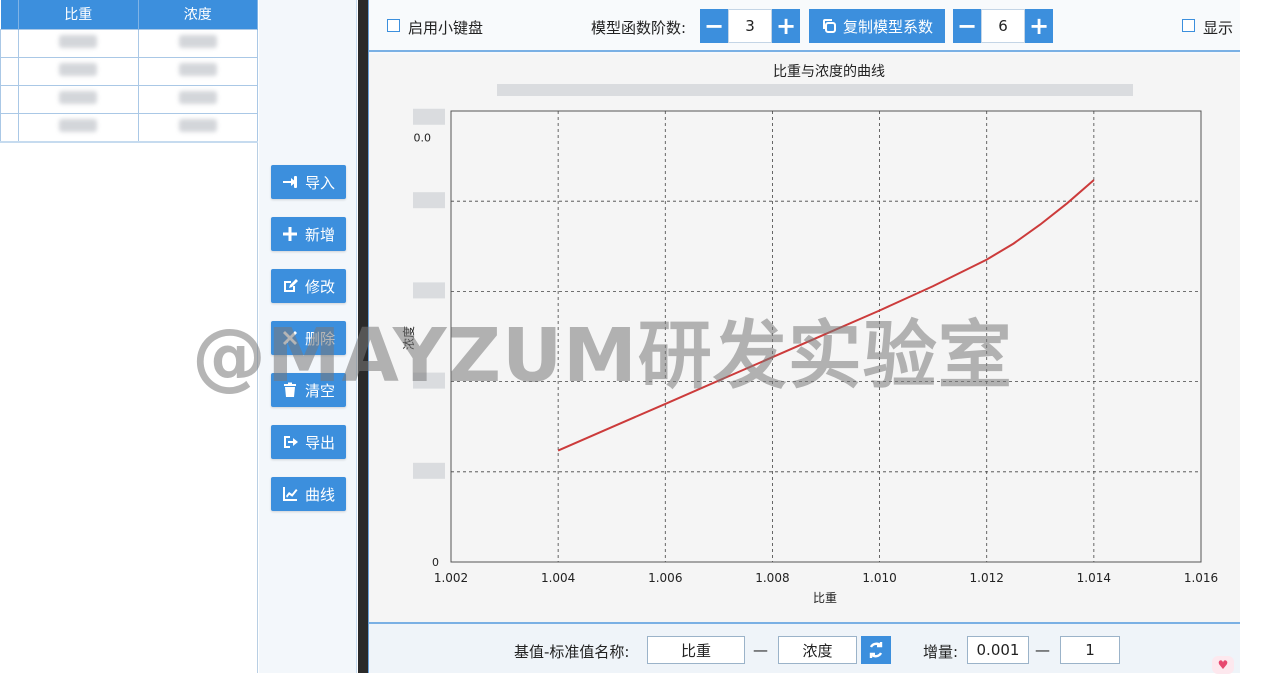 The height and width of the screenshot is (674, 1280). What do you see at coordinates (289, 234) in the screenshot?
I see `plus-icon` at bounding box center [289, 234].